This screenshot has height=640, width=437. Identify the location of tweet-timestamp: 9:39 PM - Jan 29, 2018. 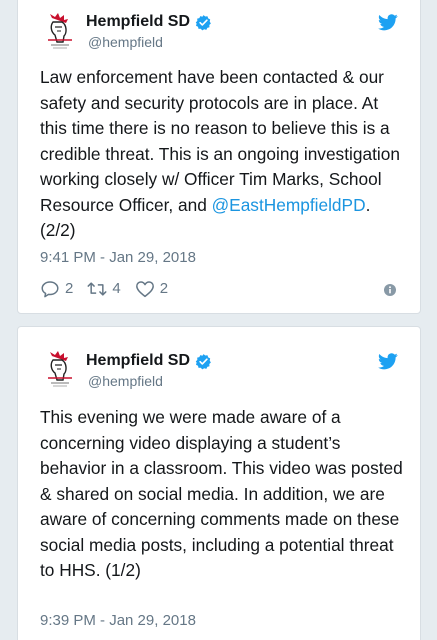
(118, 621).